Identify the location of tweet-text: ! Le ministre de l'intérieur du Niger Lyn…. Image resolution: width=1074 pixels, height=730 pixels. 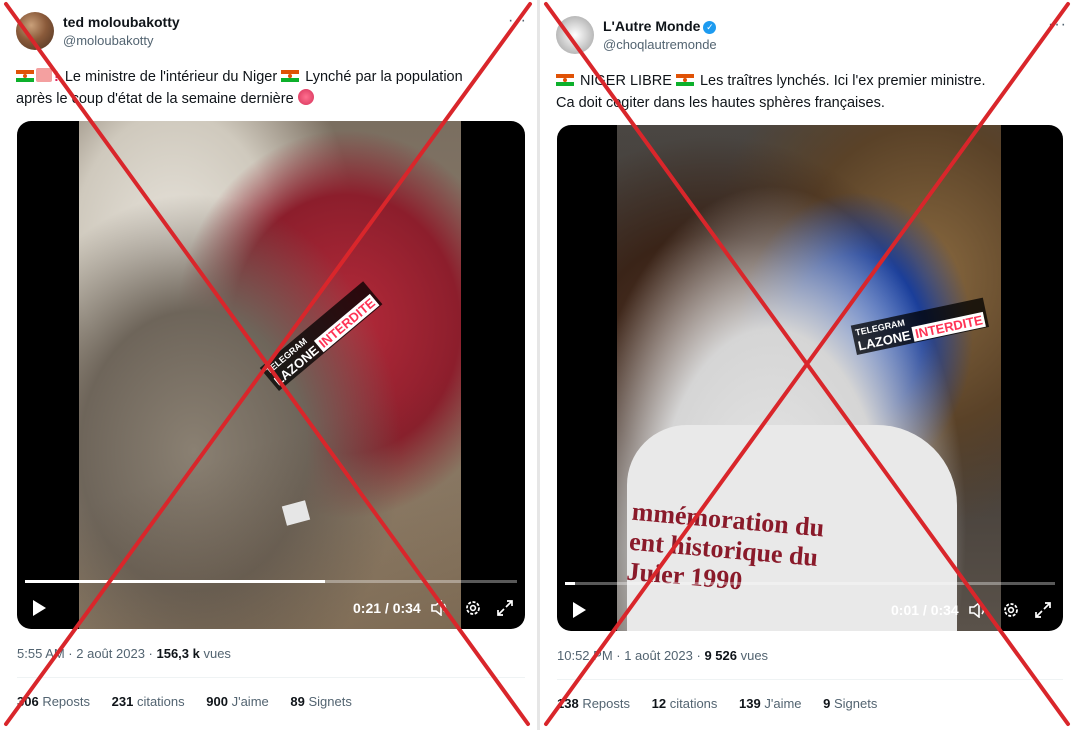
(273, 88).